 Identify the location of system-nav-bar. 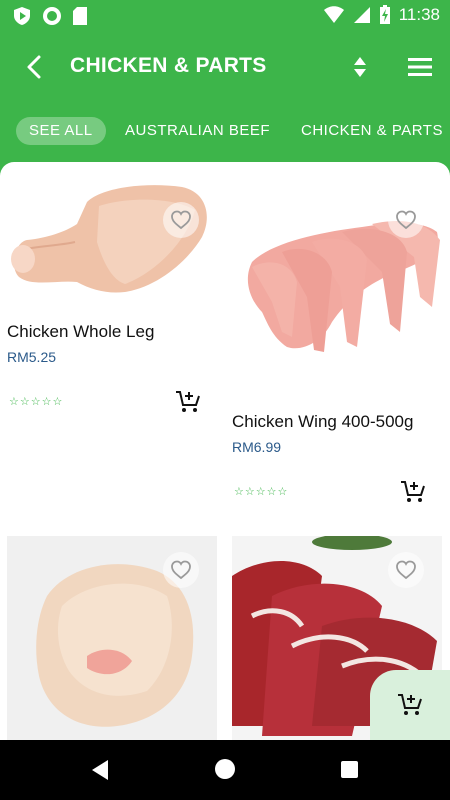
(225, 770).